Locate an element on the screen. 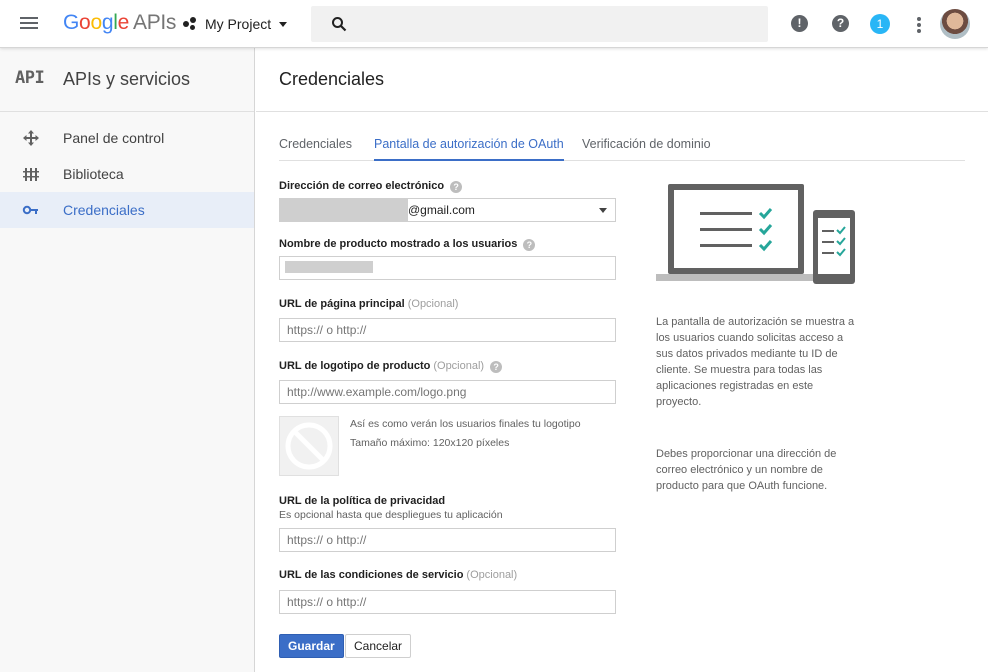 The width and height of the screenshot is (988, 672). privacy-label: URL de la política de privacidad is located at coordinates (362, 501).